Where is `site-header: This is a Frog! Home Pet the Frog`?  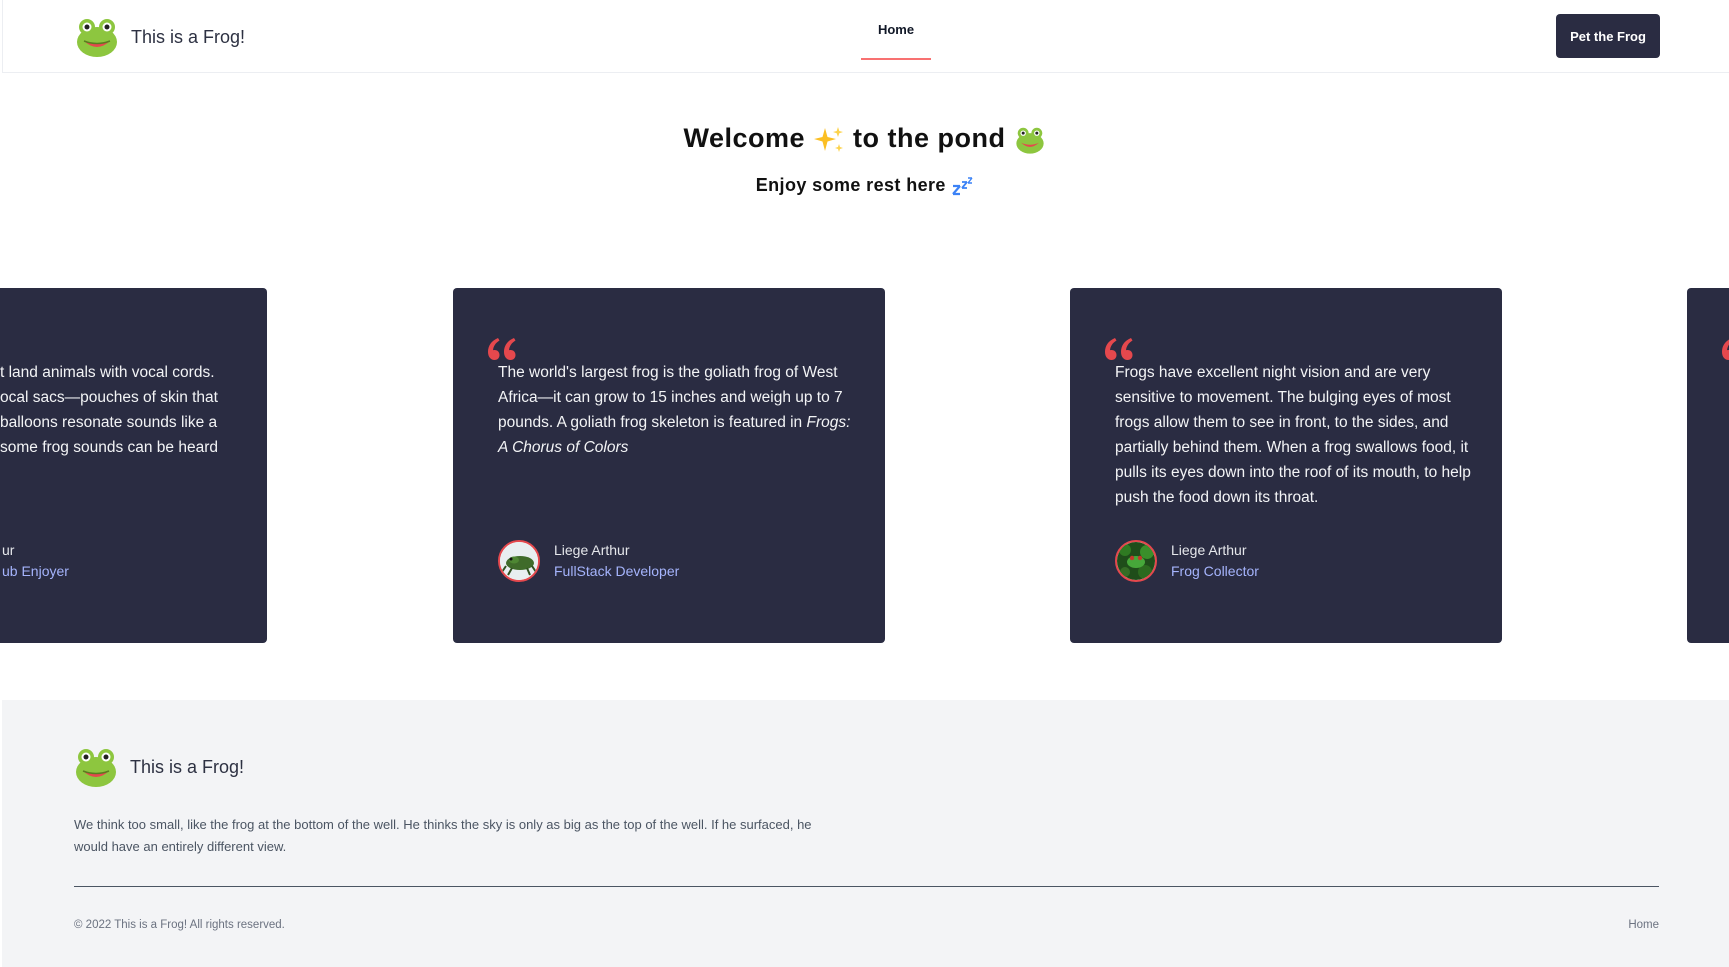
site-header: This is a Frog! Home Pet the Frog is located at coordinates (865, 36).